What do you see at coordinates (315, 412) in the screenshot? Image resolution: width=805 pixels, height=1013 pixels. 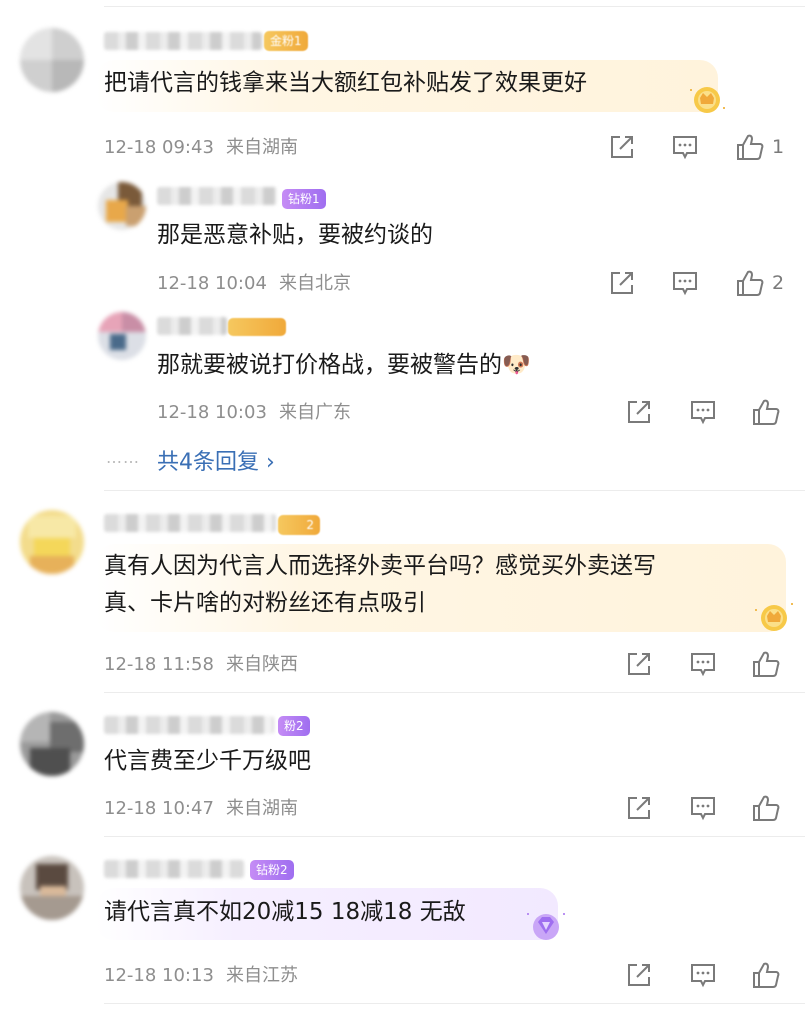 I see `reply-location: 来自广东` at bounding box center [315, 412].